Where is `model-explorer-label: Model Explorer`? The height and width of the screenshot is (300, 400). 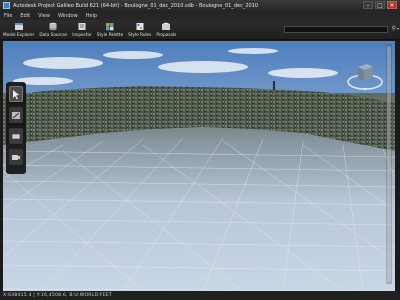
model-explorer-label: Model Explorer is located at coordinates (19, 34).